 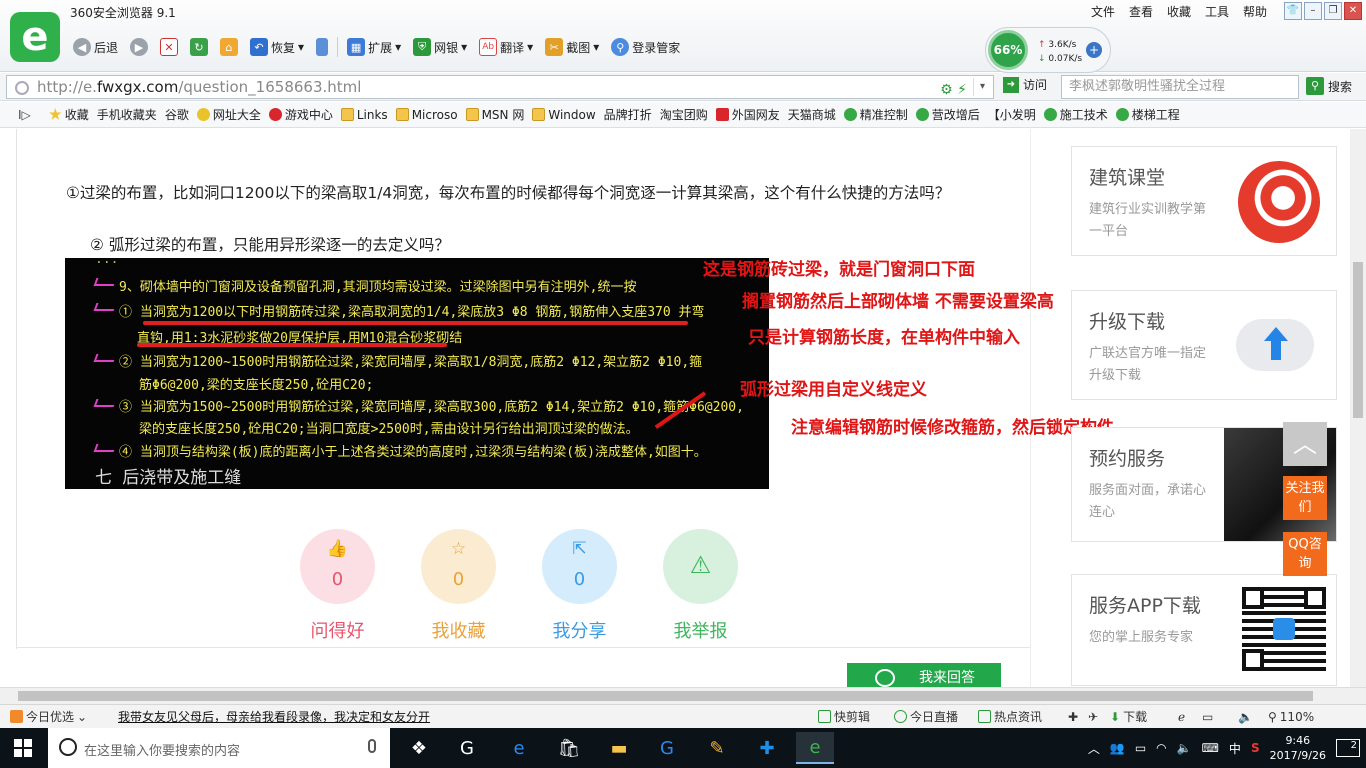 What do you see at coordinates (1333, 11) in the screenshot?
I see `maximize-button: ❐` at bounding box center [1333, 11].